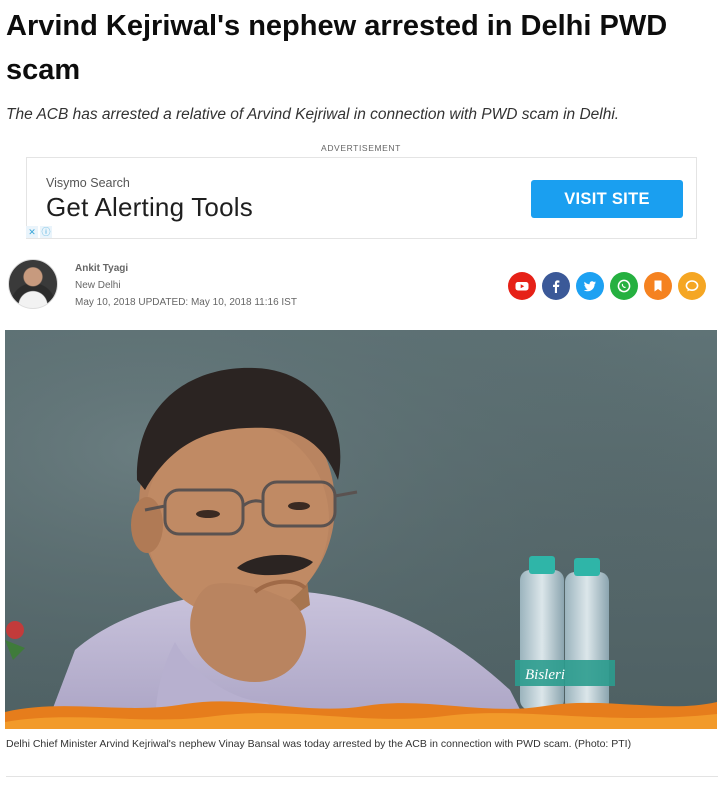 The width and height of the screenshot is (722, 800). I want to click on facebook-share-button, so click(556, 286).